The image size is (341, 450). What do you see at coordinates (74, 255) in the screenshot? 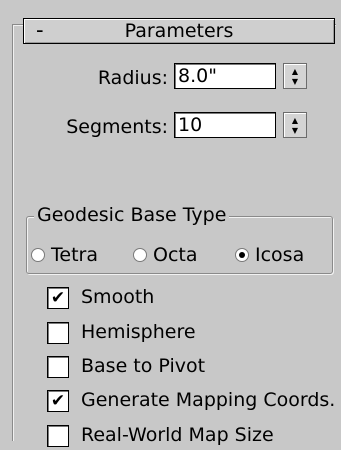
I see `radio-tetra-label: Tetra` at bounding box center [74, 255].